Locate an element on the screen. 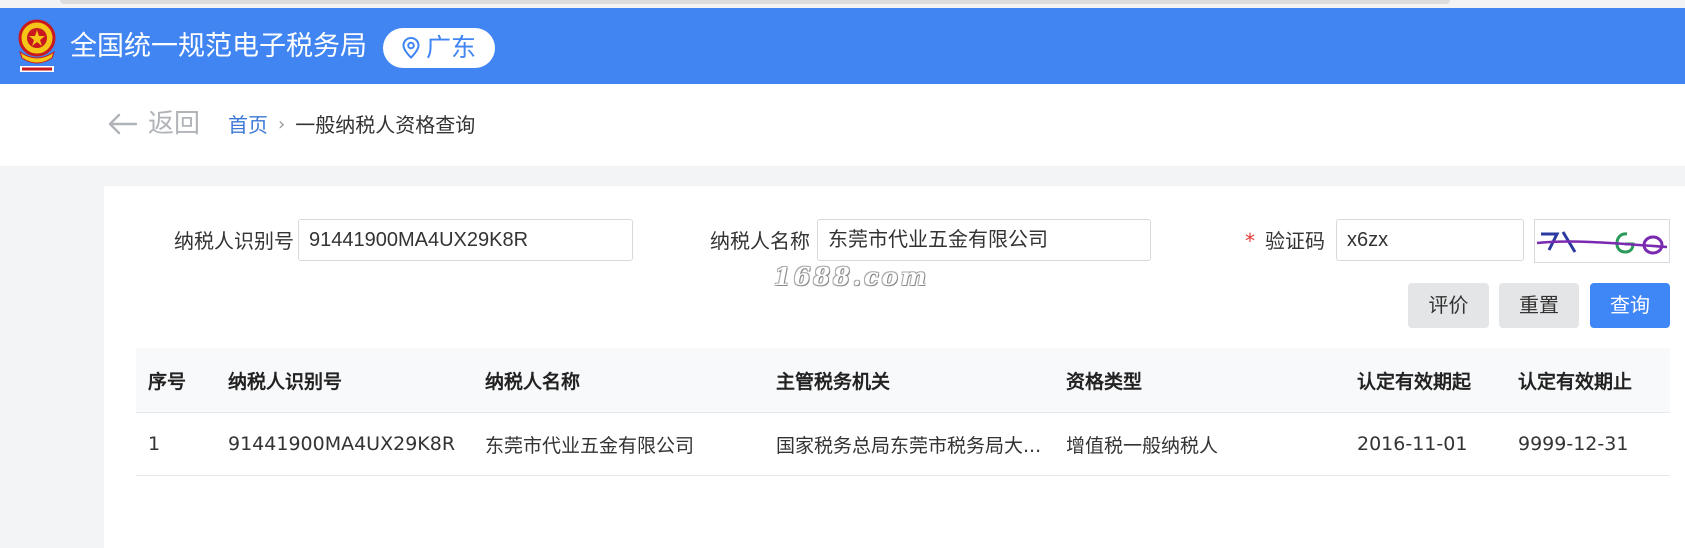 The height and width of the screenshot is (548, 1685). column-header-taxpayer-id: 纳税人识别号 is located at coordinates (285, 381).